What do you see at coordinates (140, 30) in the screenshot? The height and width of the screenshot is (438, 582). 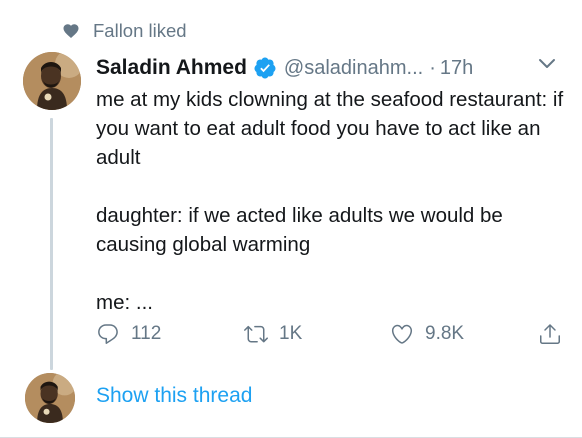 I see `social-context-label: Fallon liked` at bounding box center [140, 30].